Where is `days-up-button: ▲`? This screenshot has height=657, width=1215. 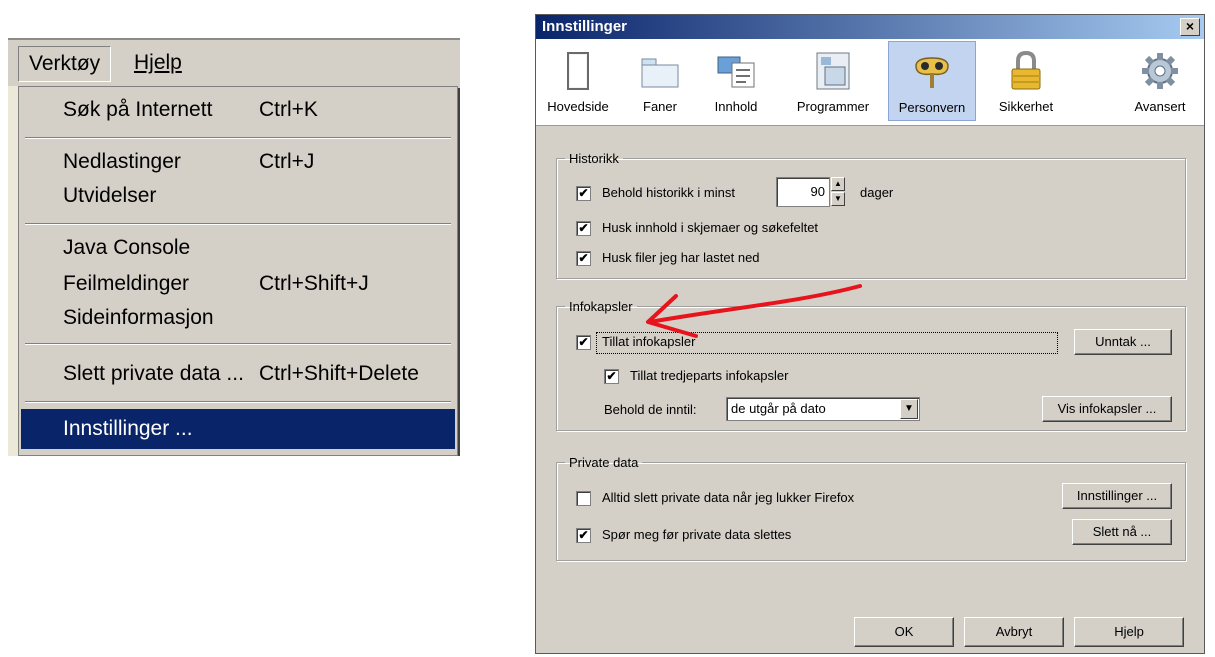
days-up-button: ▲ is located at coordinates (838, 184).